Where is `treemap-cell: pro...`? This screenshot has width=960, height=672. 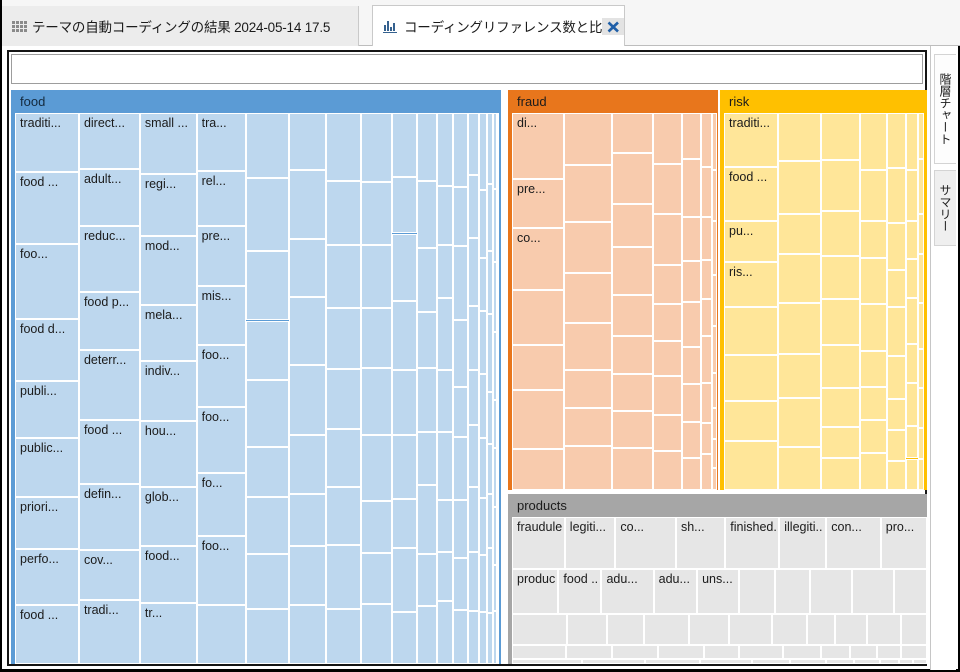
treemap-cell: pro... is located at coordinates (903, 543).